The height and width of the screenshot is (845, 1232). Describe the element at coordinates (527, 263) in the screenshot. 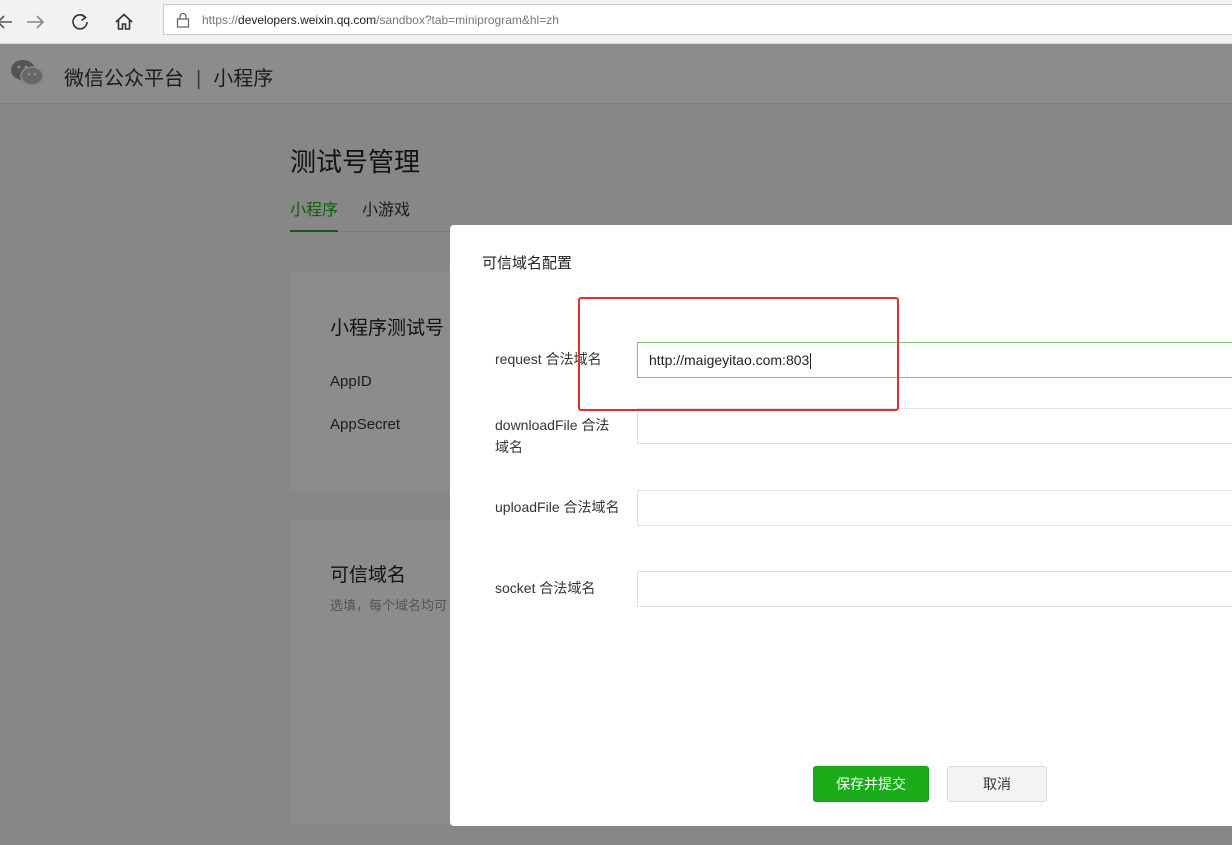

I see `dialog-title: 可信域名配置` at that location.